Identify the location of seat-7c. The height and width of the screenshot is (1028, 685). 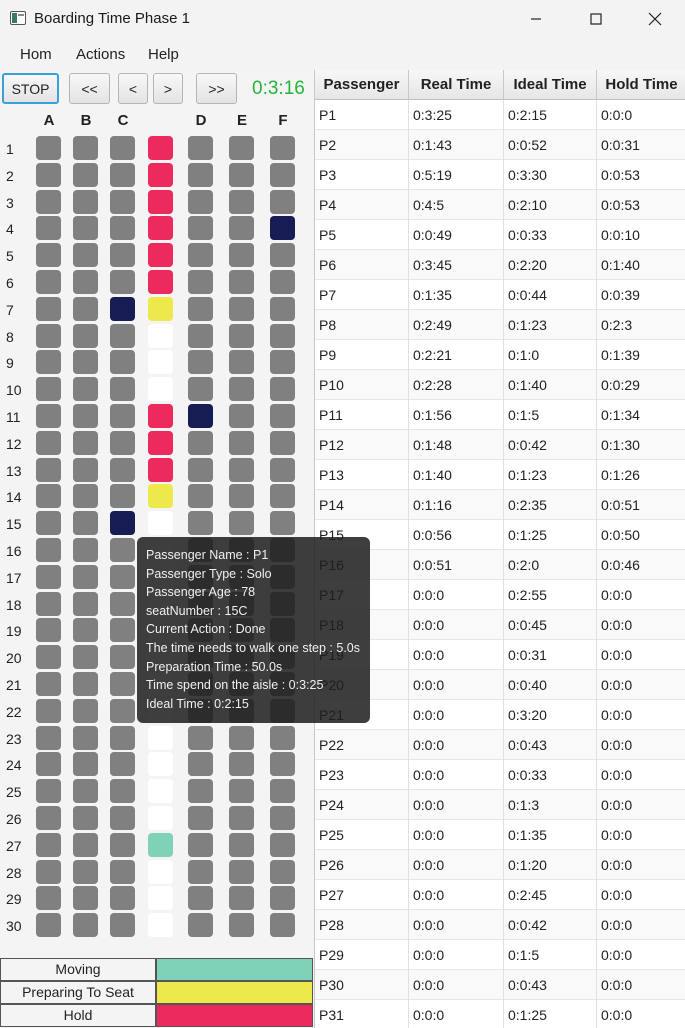
(122, 309).